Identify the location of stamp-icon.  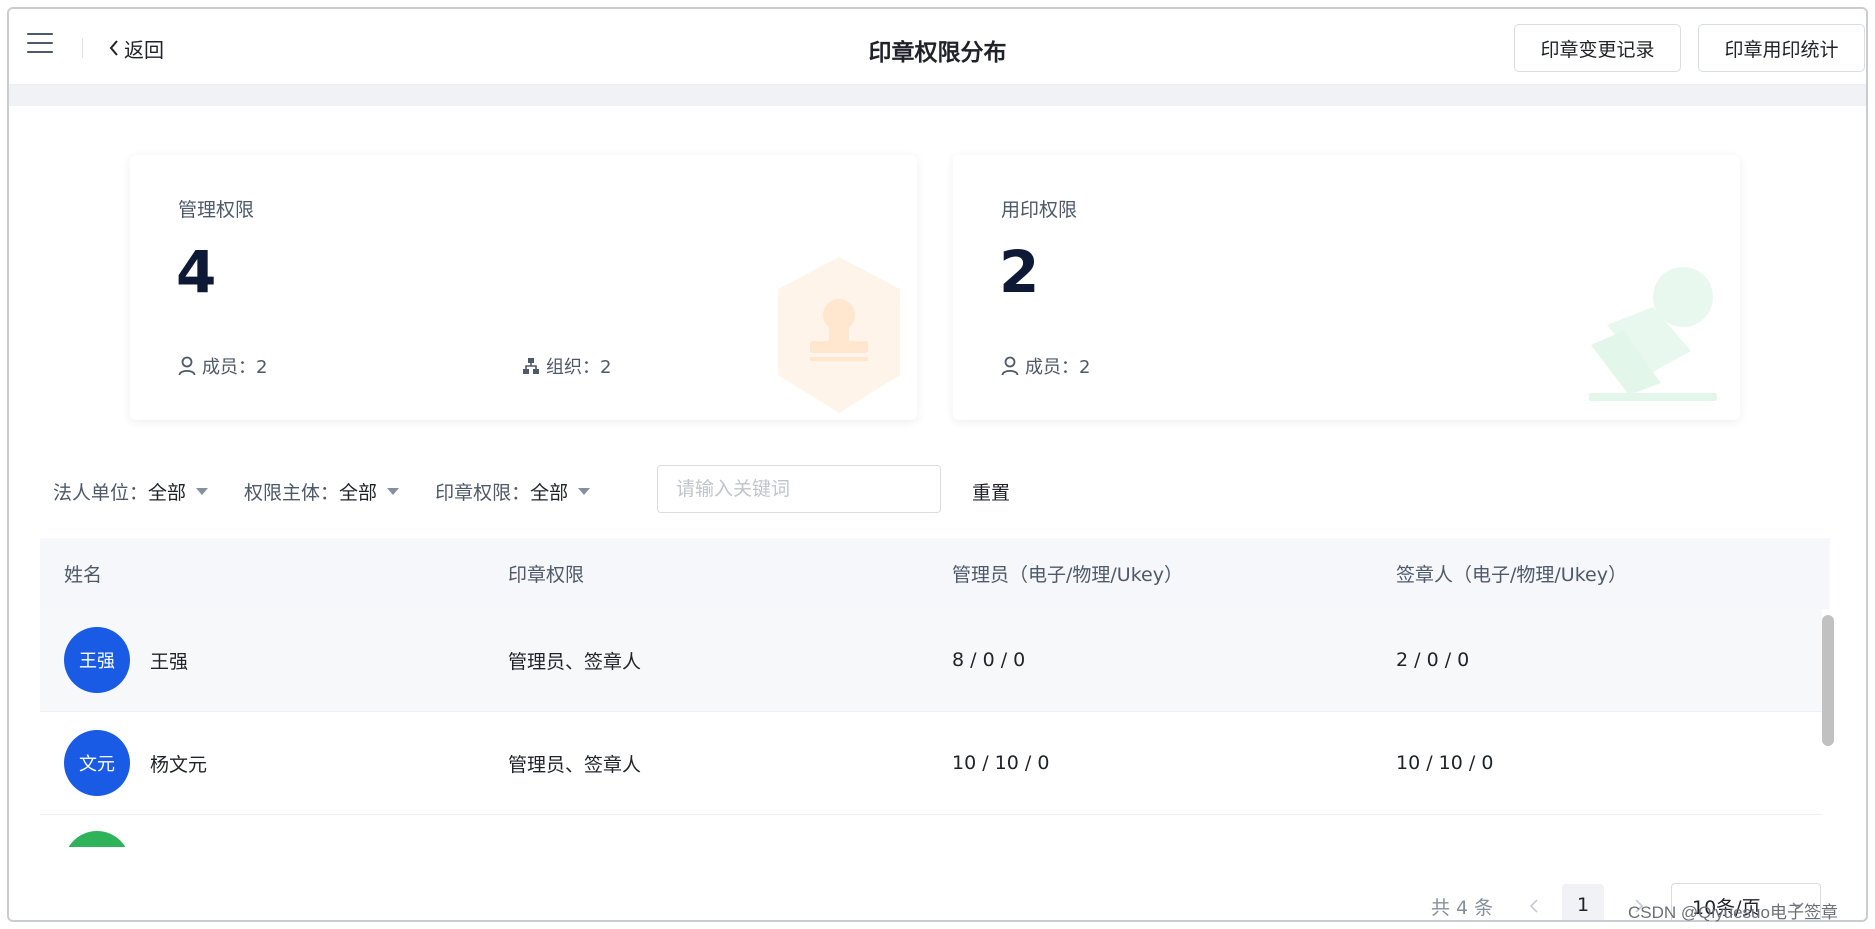
(1653, 334).